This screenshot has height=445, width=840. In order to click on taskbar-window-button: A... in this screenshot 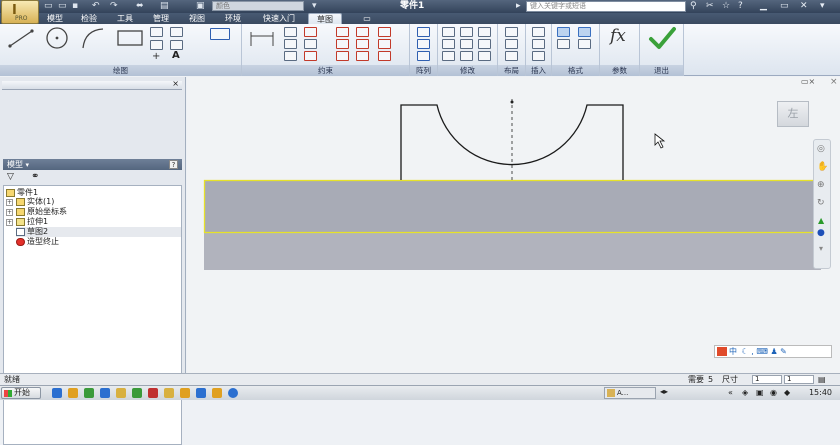, I will do `click(630, 393)`.